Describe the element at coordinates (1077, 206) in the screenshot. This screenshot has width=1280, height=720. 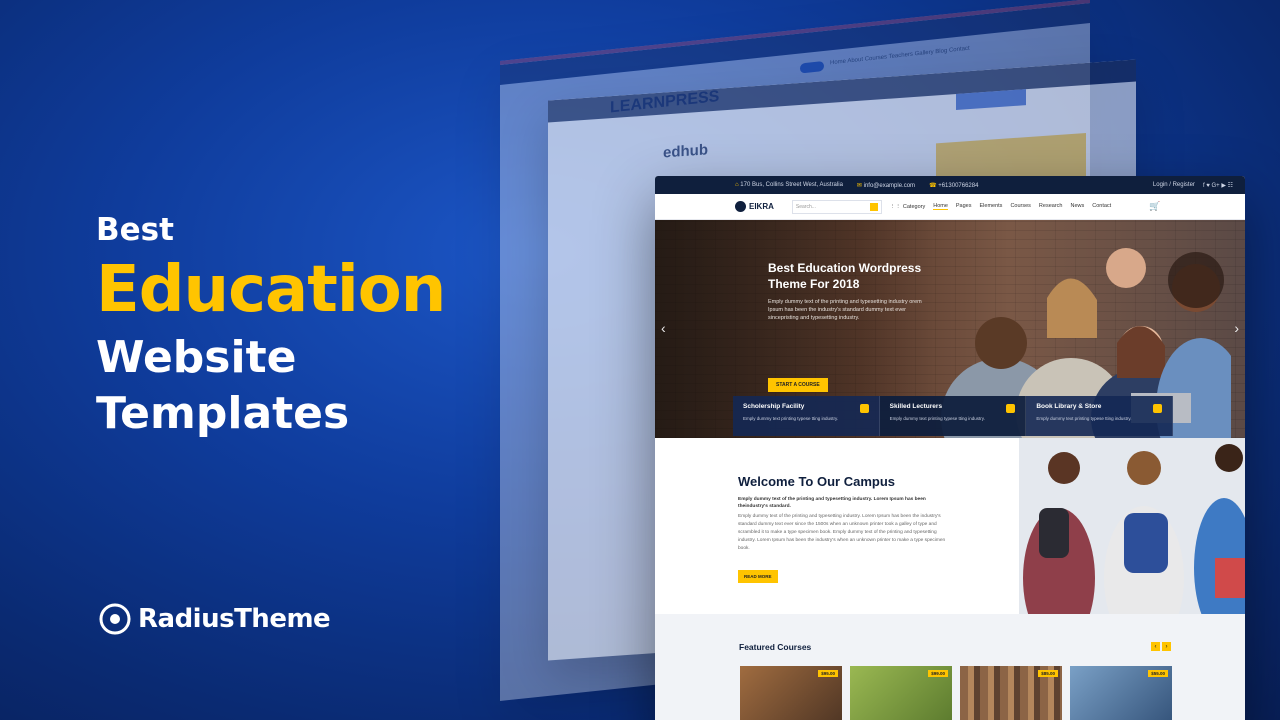
I see `menu-news: News` at that location.